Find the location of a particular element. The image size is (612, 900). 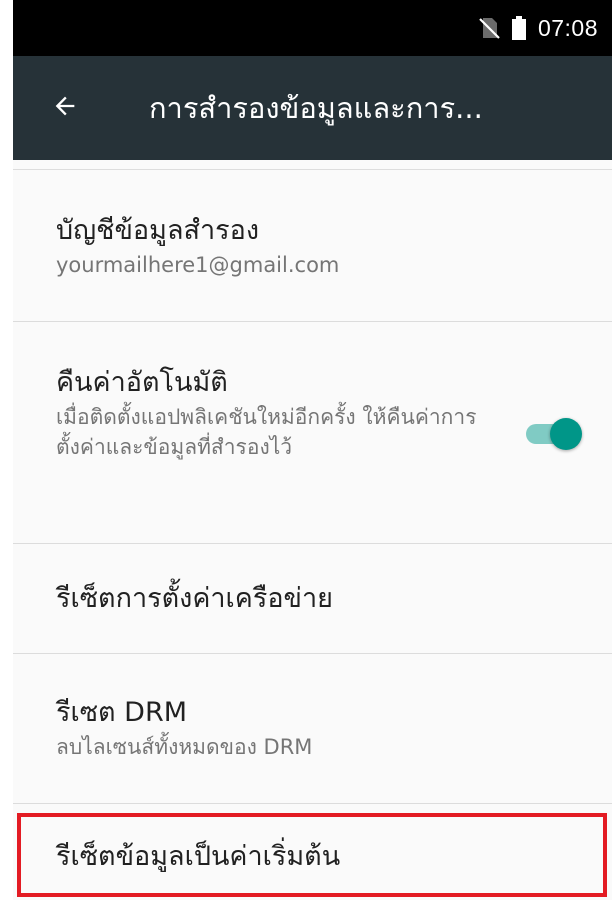

arrow-back-icon is located at coordinates (65, 108).